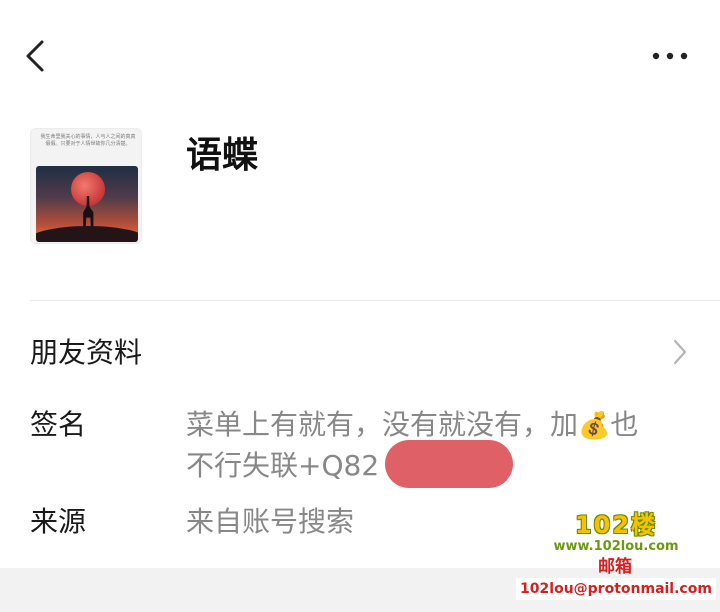  I want to click on avatar-image, so click(87, 204).